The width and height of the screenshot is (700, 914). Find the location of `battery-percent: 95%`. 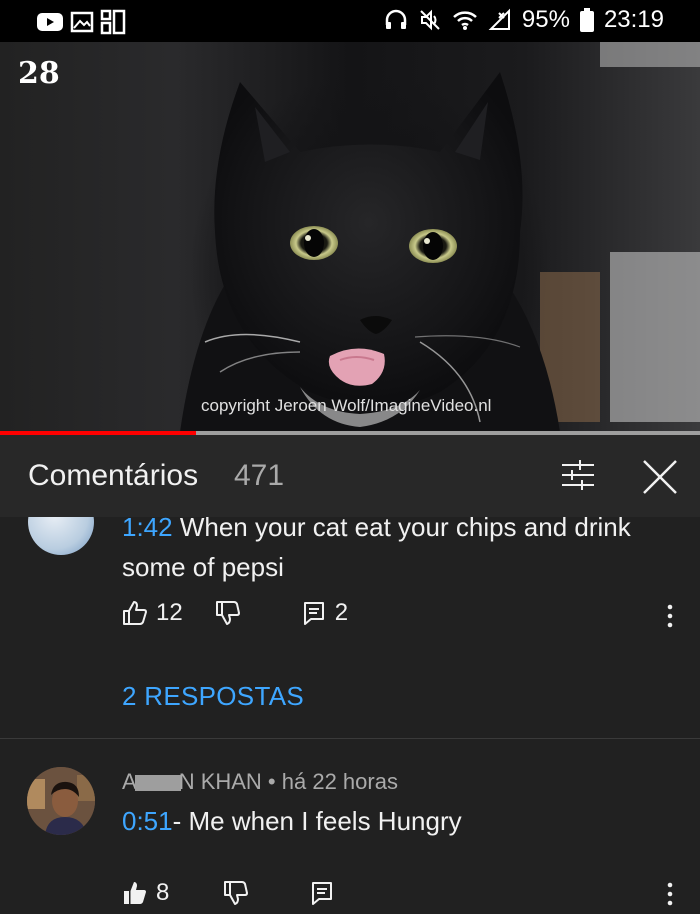

battery-percent: 95% is located at coordinates (545, 19).